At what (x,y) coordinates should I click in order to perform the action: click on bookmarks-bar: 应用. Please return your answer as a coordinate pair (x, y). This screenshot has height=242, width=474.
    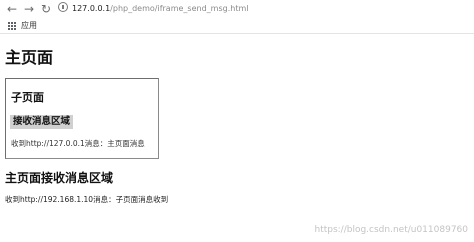
    Looking at the image, I should click on (237, 26).